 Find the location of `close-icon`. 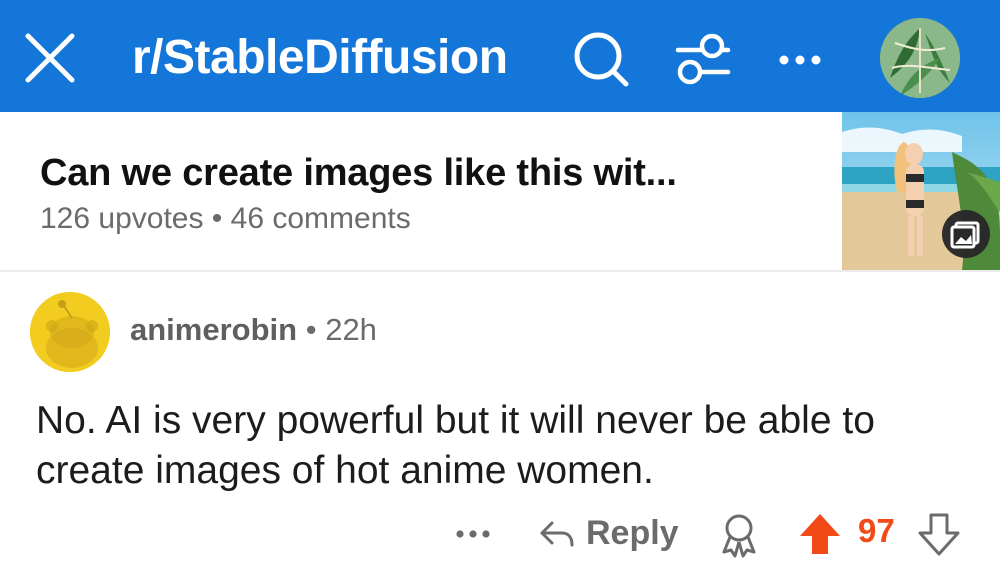

close-icon is located at coordinates (50, 58).